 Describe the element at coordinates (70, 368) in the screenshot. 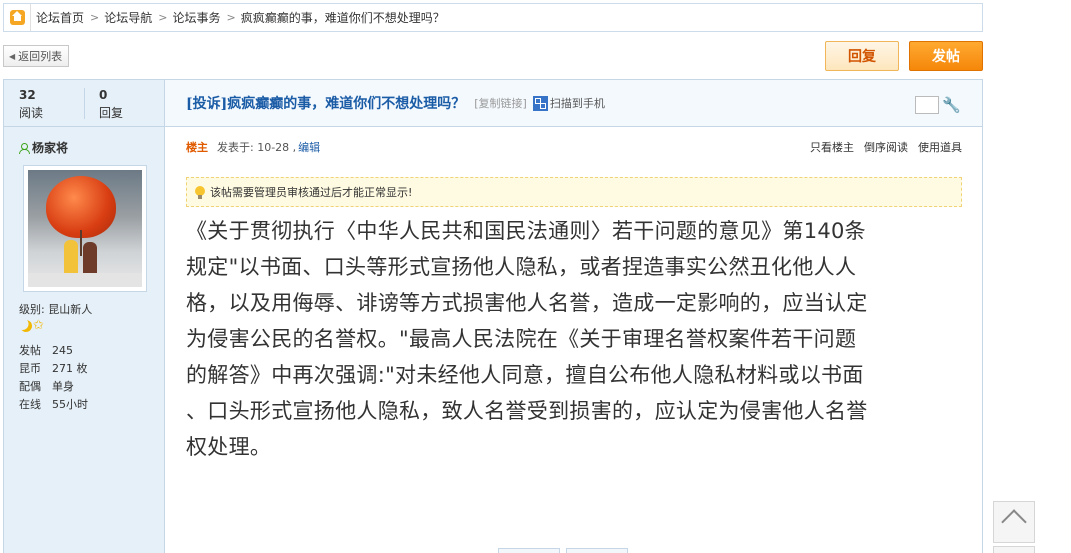

I see `info-value: 271 枚` at that location.